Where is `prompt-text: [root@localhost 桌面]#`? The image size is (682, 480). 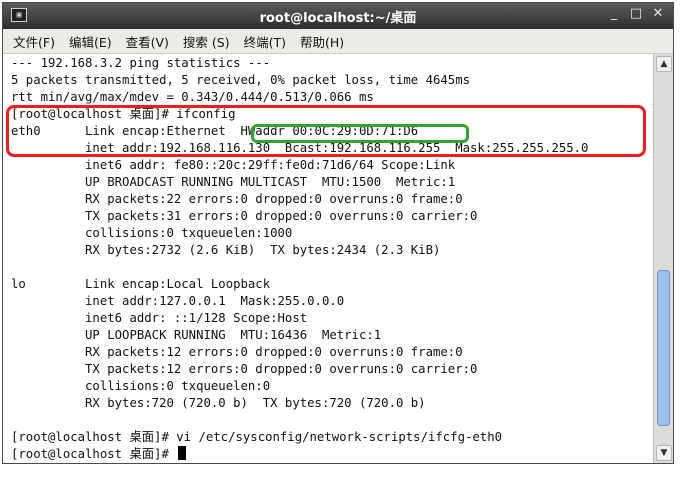 prompt-text: [root@localhost 桌面]# is located at coordinates (94, 454).